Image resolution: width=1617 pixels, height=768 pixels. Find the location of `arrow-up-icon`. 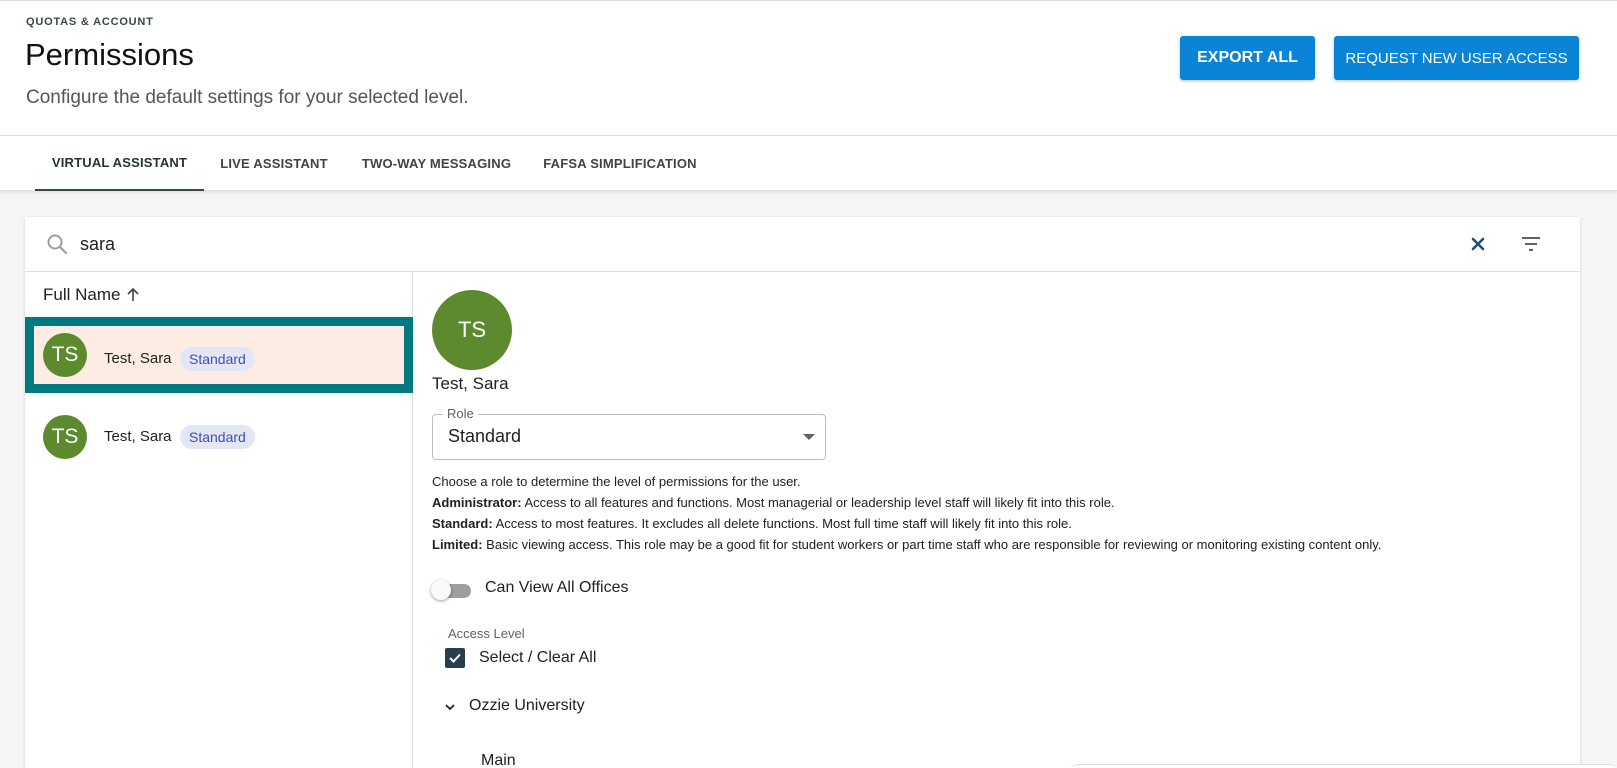

arrow-up-icon is located at coordinates (133, 294).